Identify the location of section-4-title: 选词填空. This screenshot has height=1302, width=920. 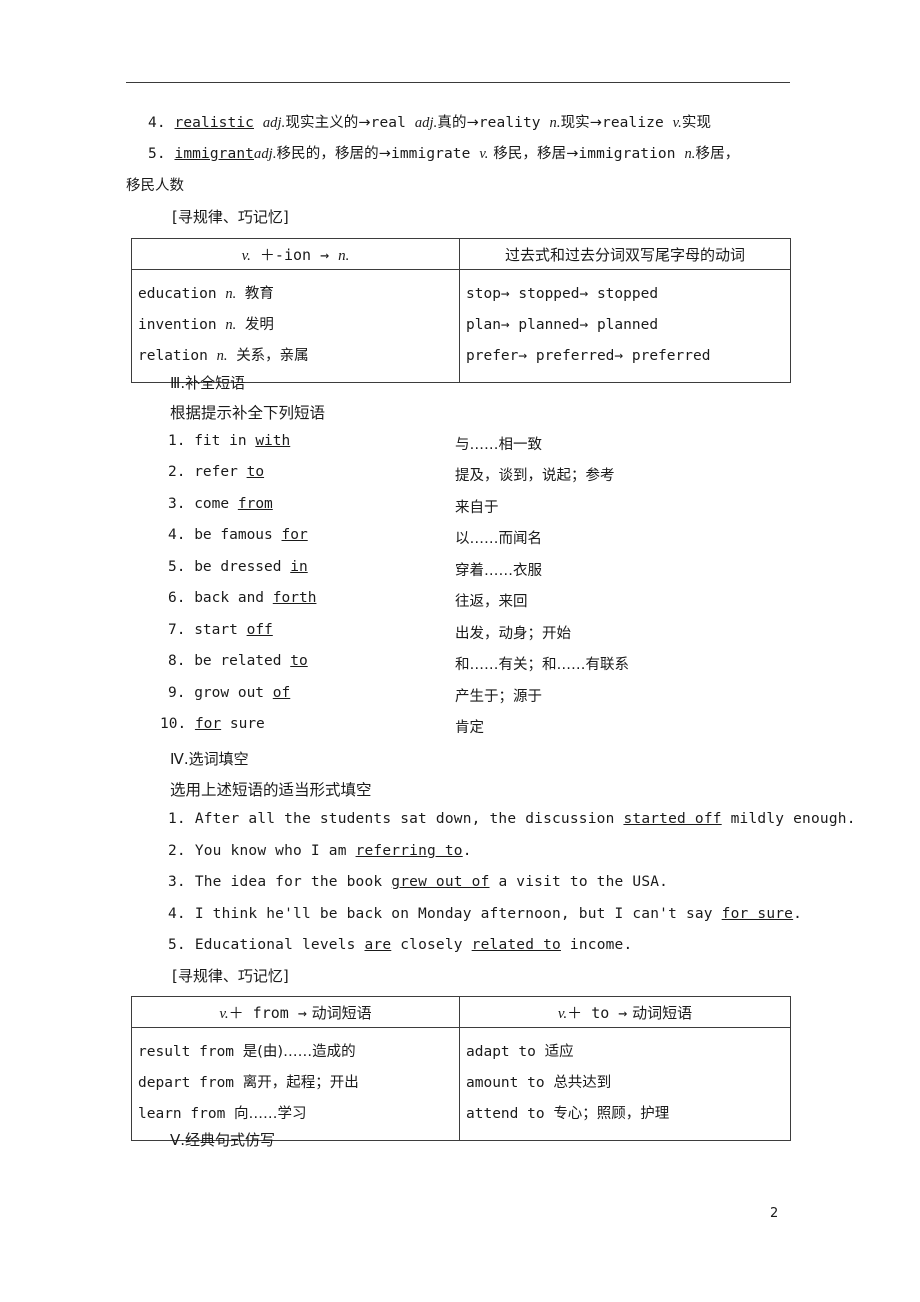
(218, 759).